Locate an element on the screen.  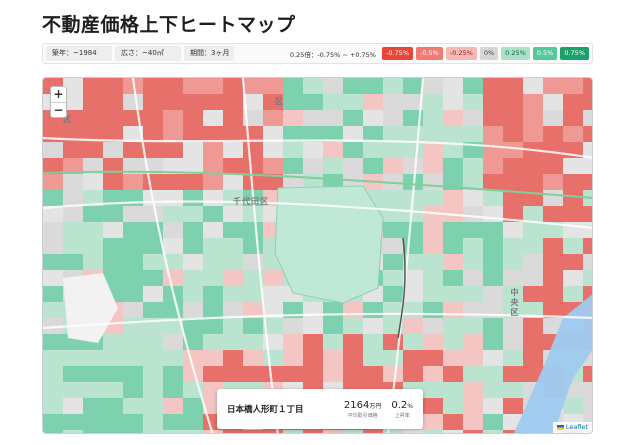
info-change-stat: 0.2% 上昇率 is located at coordinates (402, 409).